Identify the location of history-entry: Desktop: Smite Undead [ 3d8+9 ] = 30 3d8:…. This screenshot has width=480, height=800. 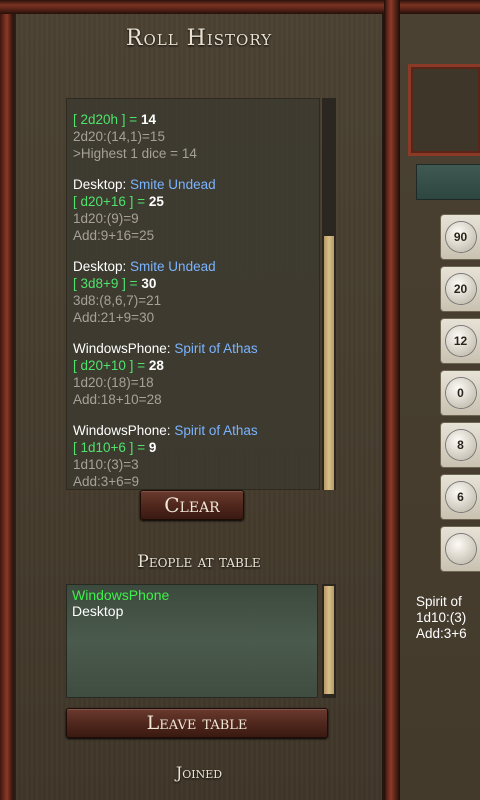
(193, 292).